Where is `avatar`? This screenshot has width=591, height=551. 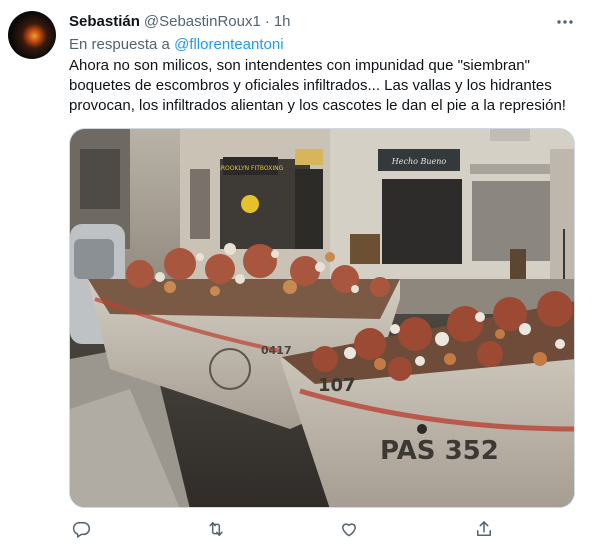
avatar is located at coordinates (32, 35).